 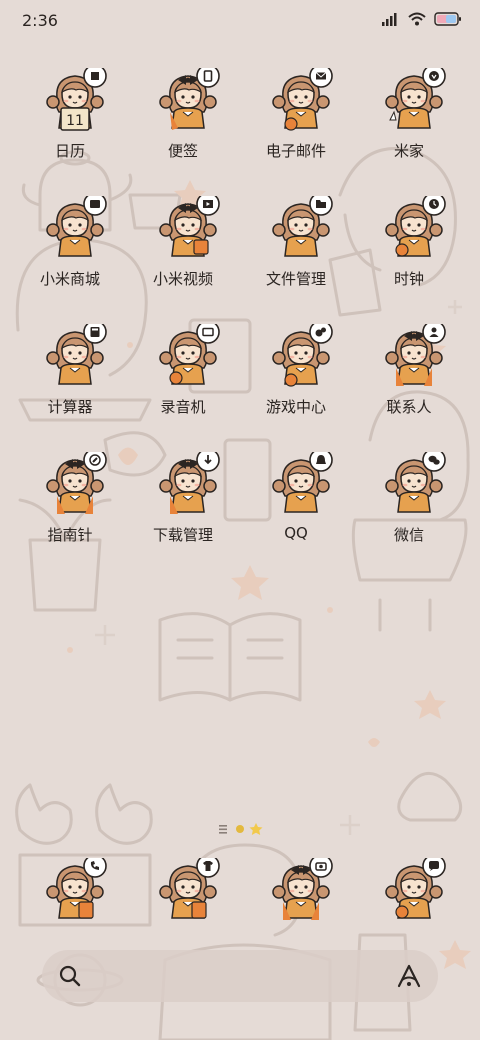 I want to click on app-label: 电子邮件, so click(x=295, y=151).